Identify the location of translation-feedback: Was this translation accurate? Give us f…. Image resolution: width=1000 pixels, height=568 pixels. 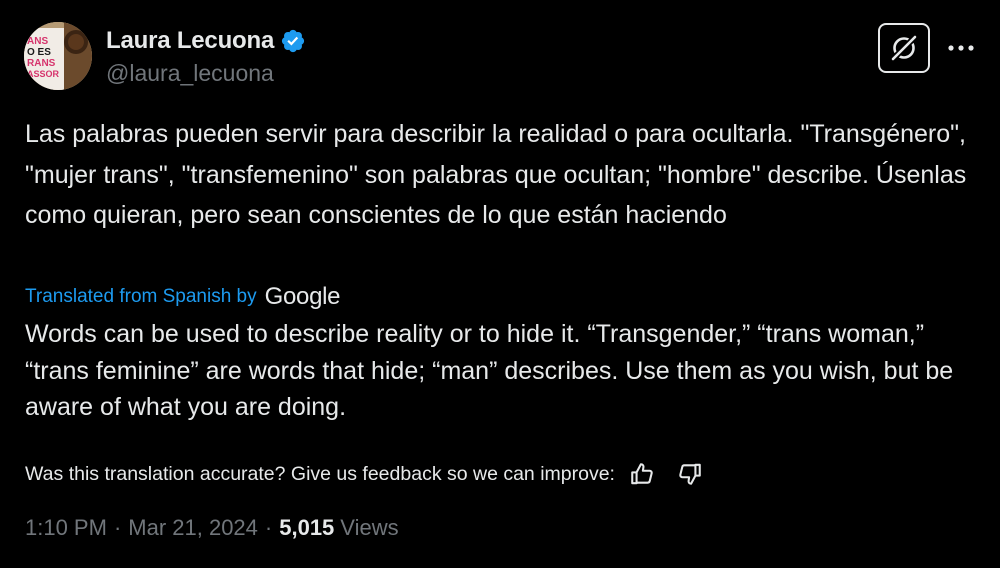
(365, 474).